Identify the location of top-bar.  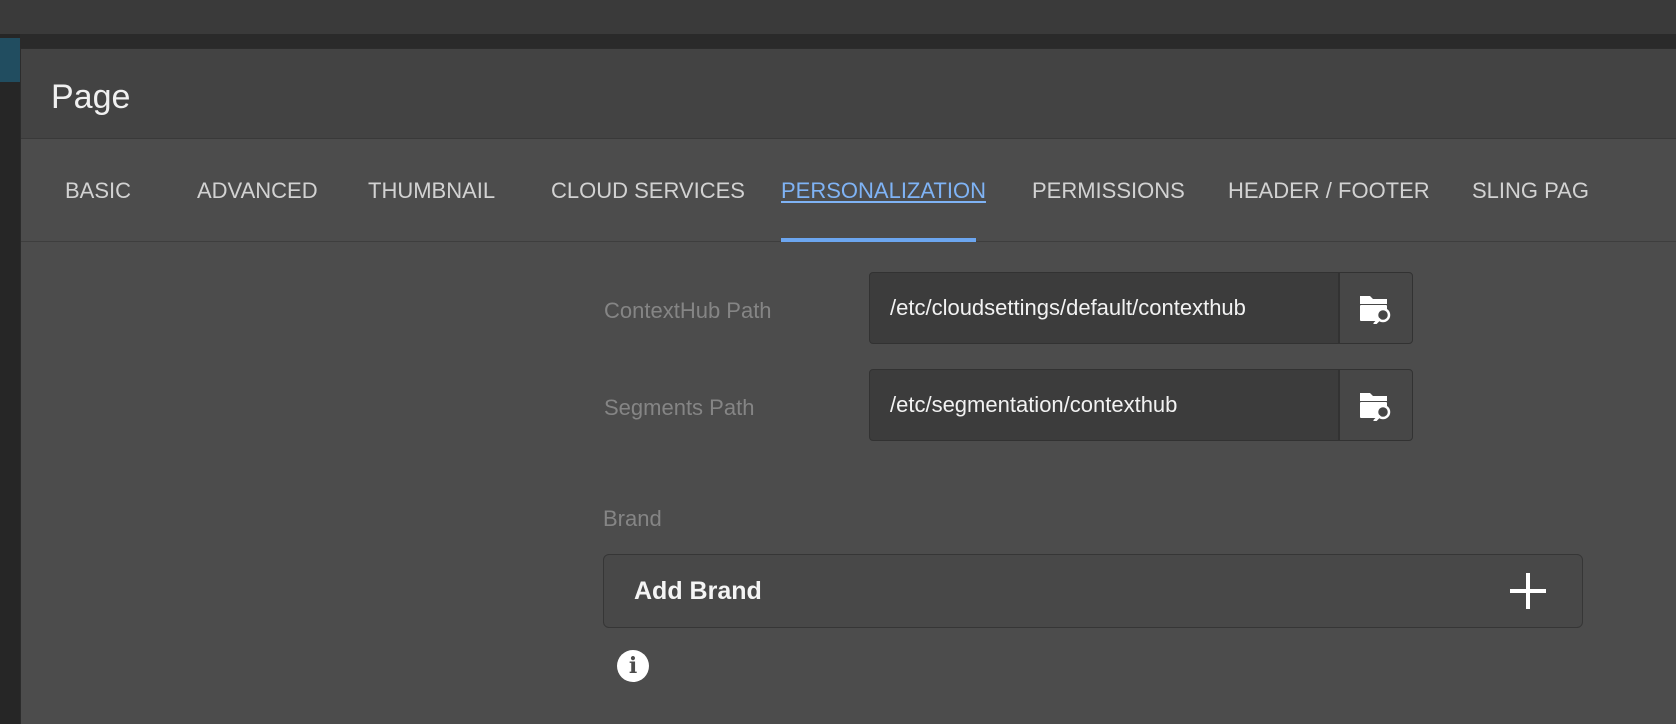
(838, 17).